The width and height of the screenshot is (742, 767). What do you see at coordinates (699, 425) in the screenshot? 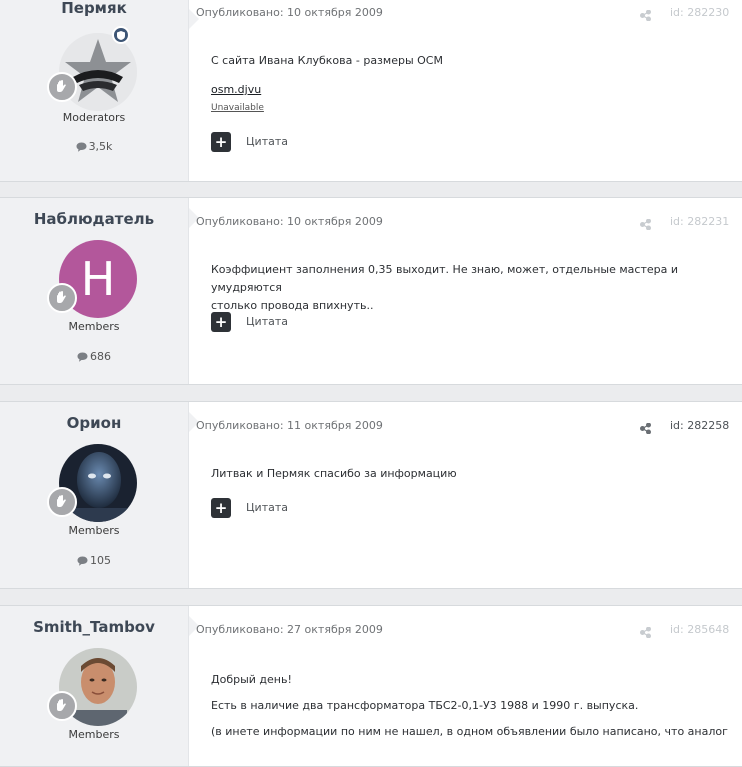
I see `post-id-link: id: 282258` at bounding box center [699, 425].